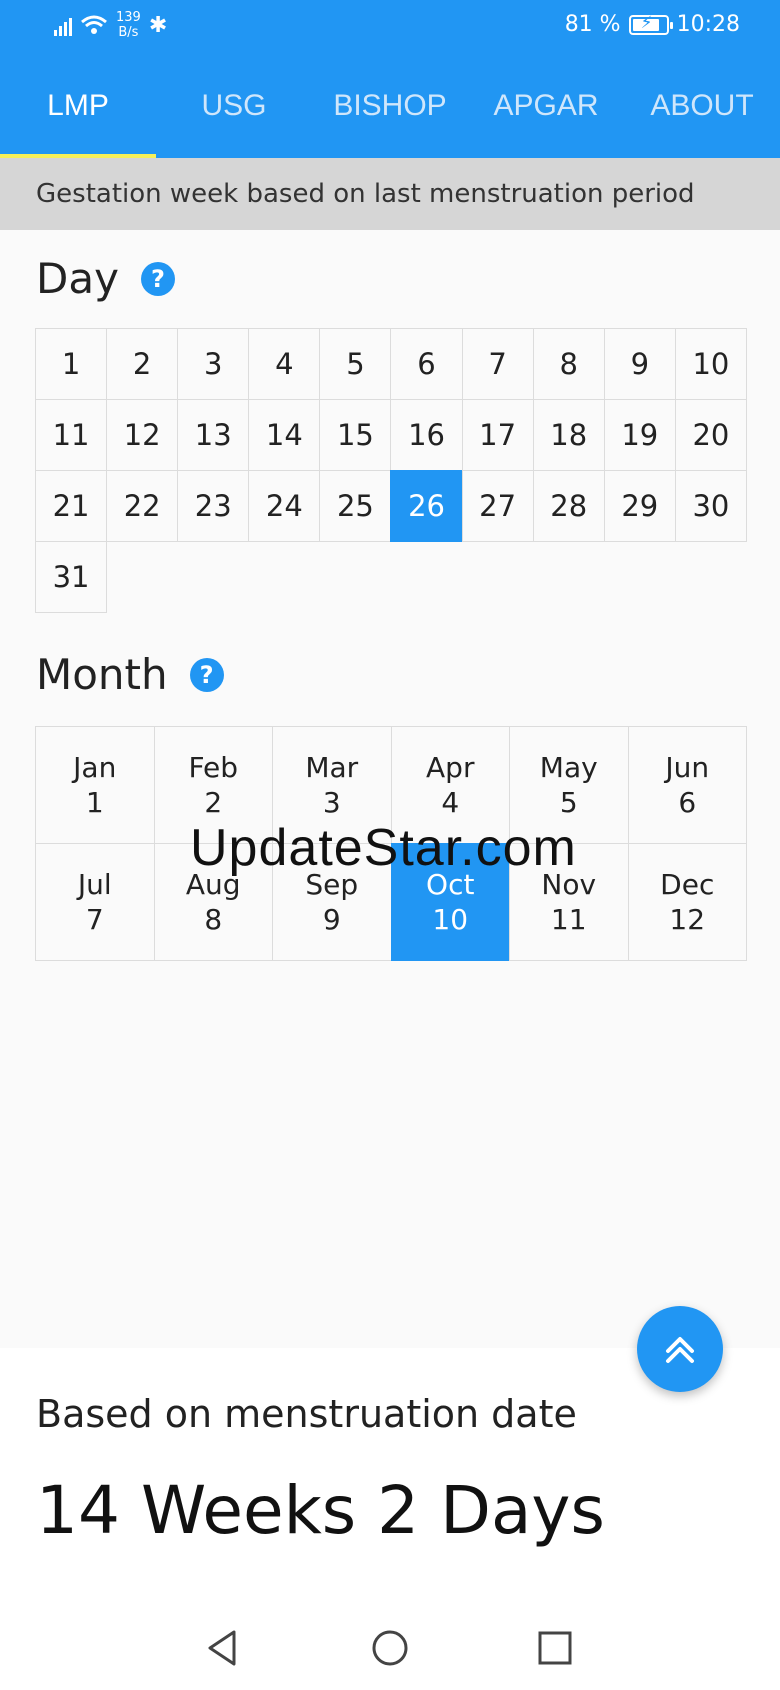 This screenshot has height=1690, width=780. Describe the element at coordinates (331, 802) in the screenshot. I see `month-number: 3` at that location.